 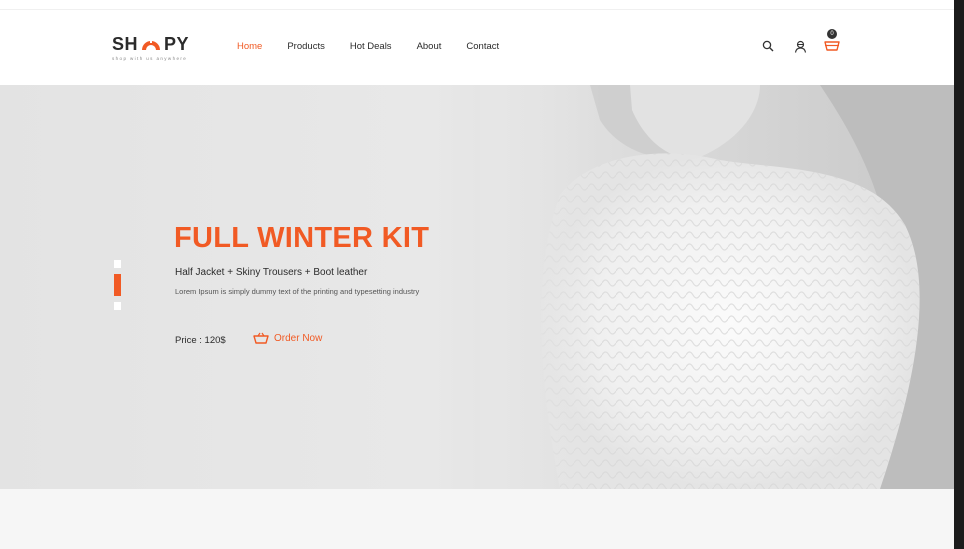 I want to click on nav-contact: Contact, so click(x=482, y=46).